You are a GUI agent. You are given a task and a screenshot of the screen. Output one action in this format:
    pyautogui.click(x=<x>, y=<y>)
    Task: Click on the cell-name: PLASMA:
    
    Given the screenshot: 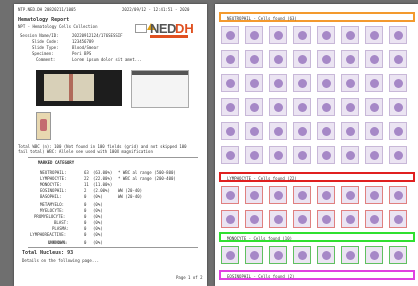 What is the action you would take?
    pyautogui.click(x=60, y=228)
    